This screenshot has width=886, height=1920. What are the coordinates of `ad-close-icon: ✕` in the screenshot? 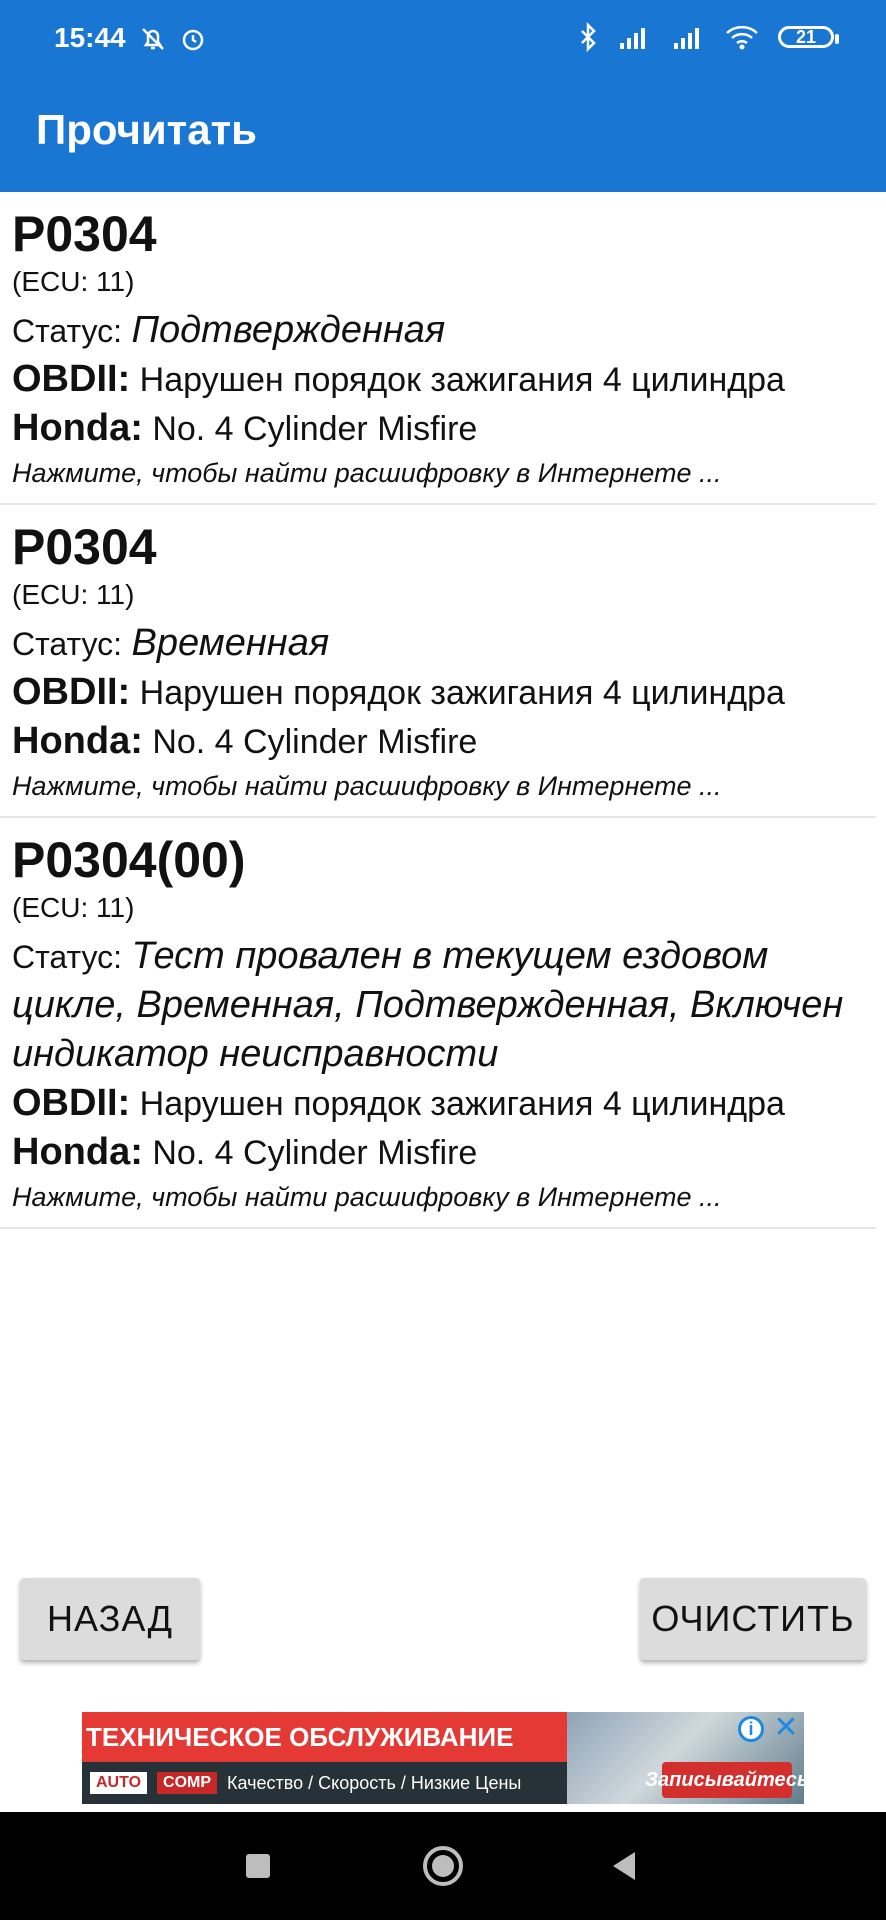 It's located at (786, 1728).